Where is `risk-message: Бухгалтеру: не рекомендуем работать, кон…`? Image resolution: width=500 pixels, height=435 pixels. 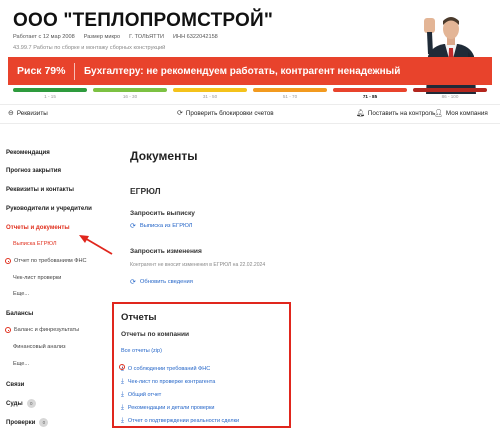 risk-message: Бухгалтеру: не рекомендуем работать, кон… is located at coordinates (242, 71).